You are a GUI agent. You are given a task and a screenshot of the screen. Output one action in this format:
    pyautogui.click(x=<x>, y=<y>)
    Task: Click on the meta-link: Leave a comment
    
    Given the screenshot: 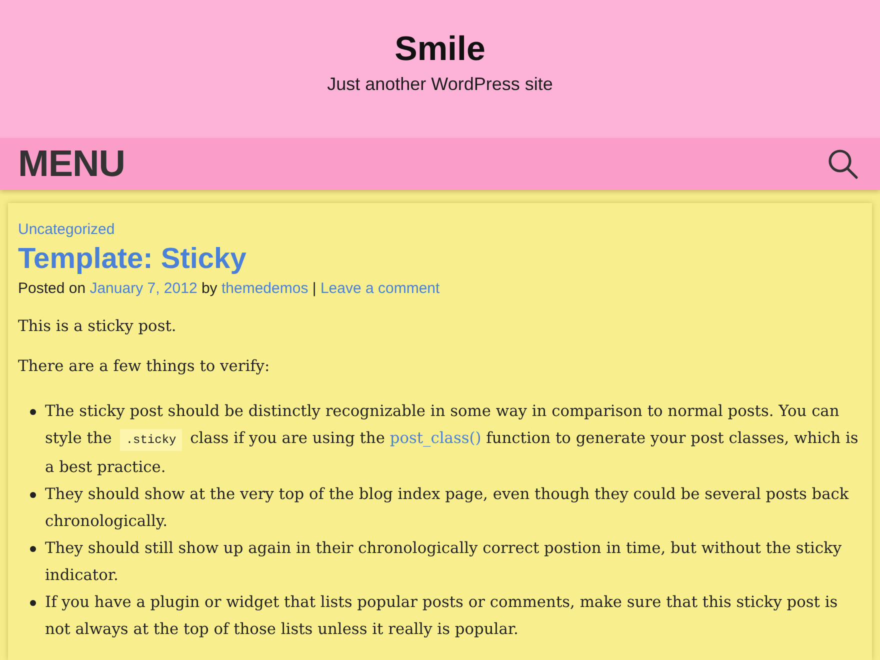 What is the action you would take?
    pyautogui.click(x=380, y=288)
    